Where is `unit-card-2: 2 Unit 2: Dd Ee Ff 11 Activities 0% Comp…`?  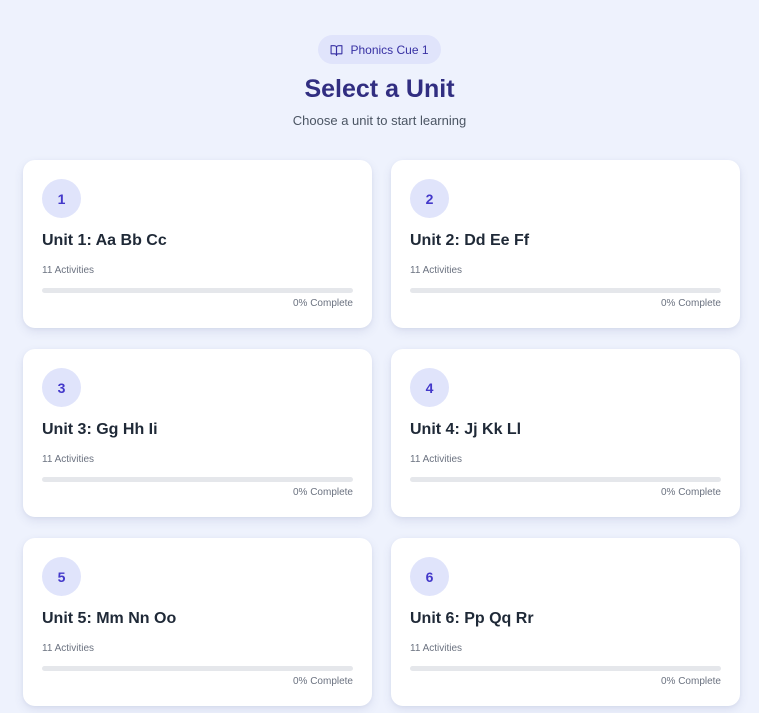 unit-card-2: 2 Unit 2: Dd Ee Ff 11 Activities 0% Comp… is located at coordinates (565, 244).